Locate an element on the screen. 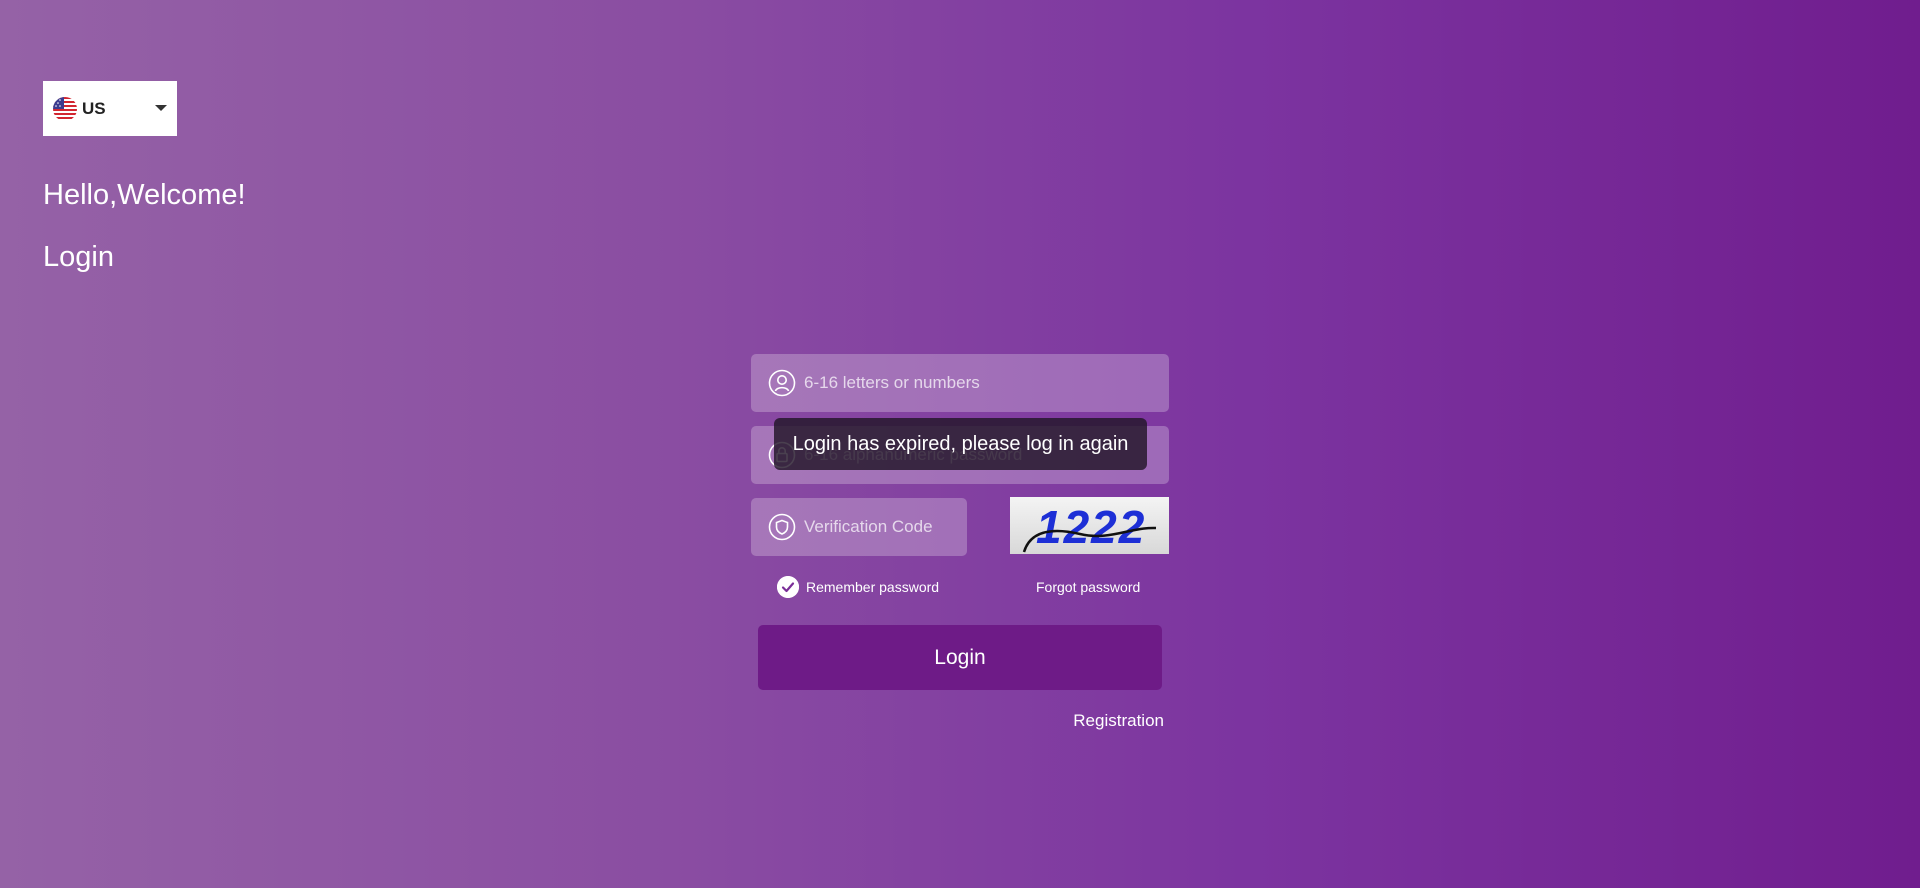  remember-password-checkbox: Remember password is located at coordinates (858, 587).